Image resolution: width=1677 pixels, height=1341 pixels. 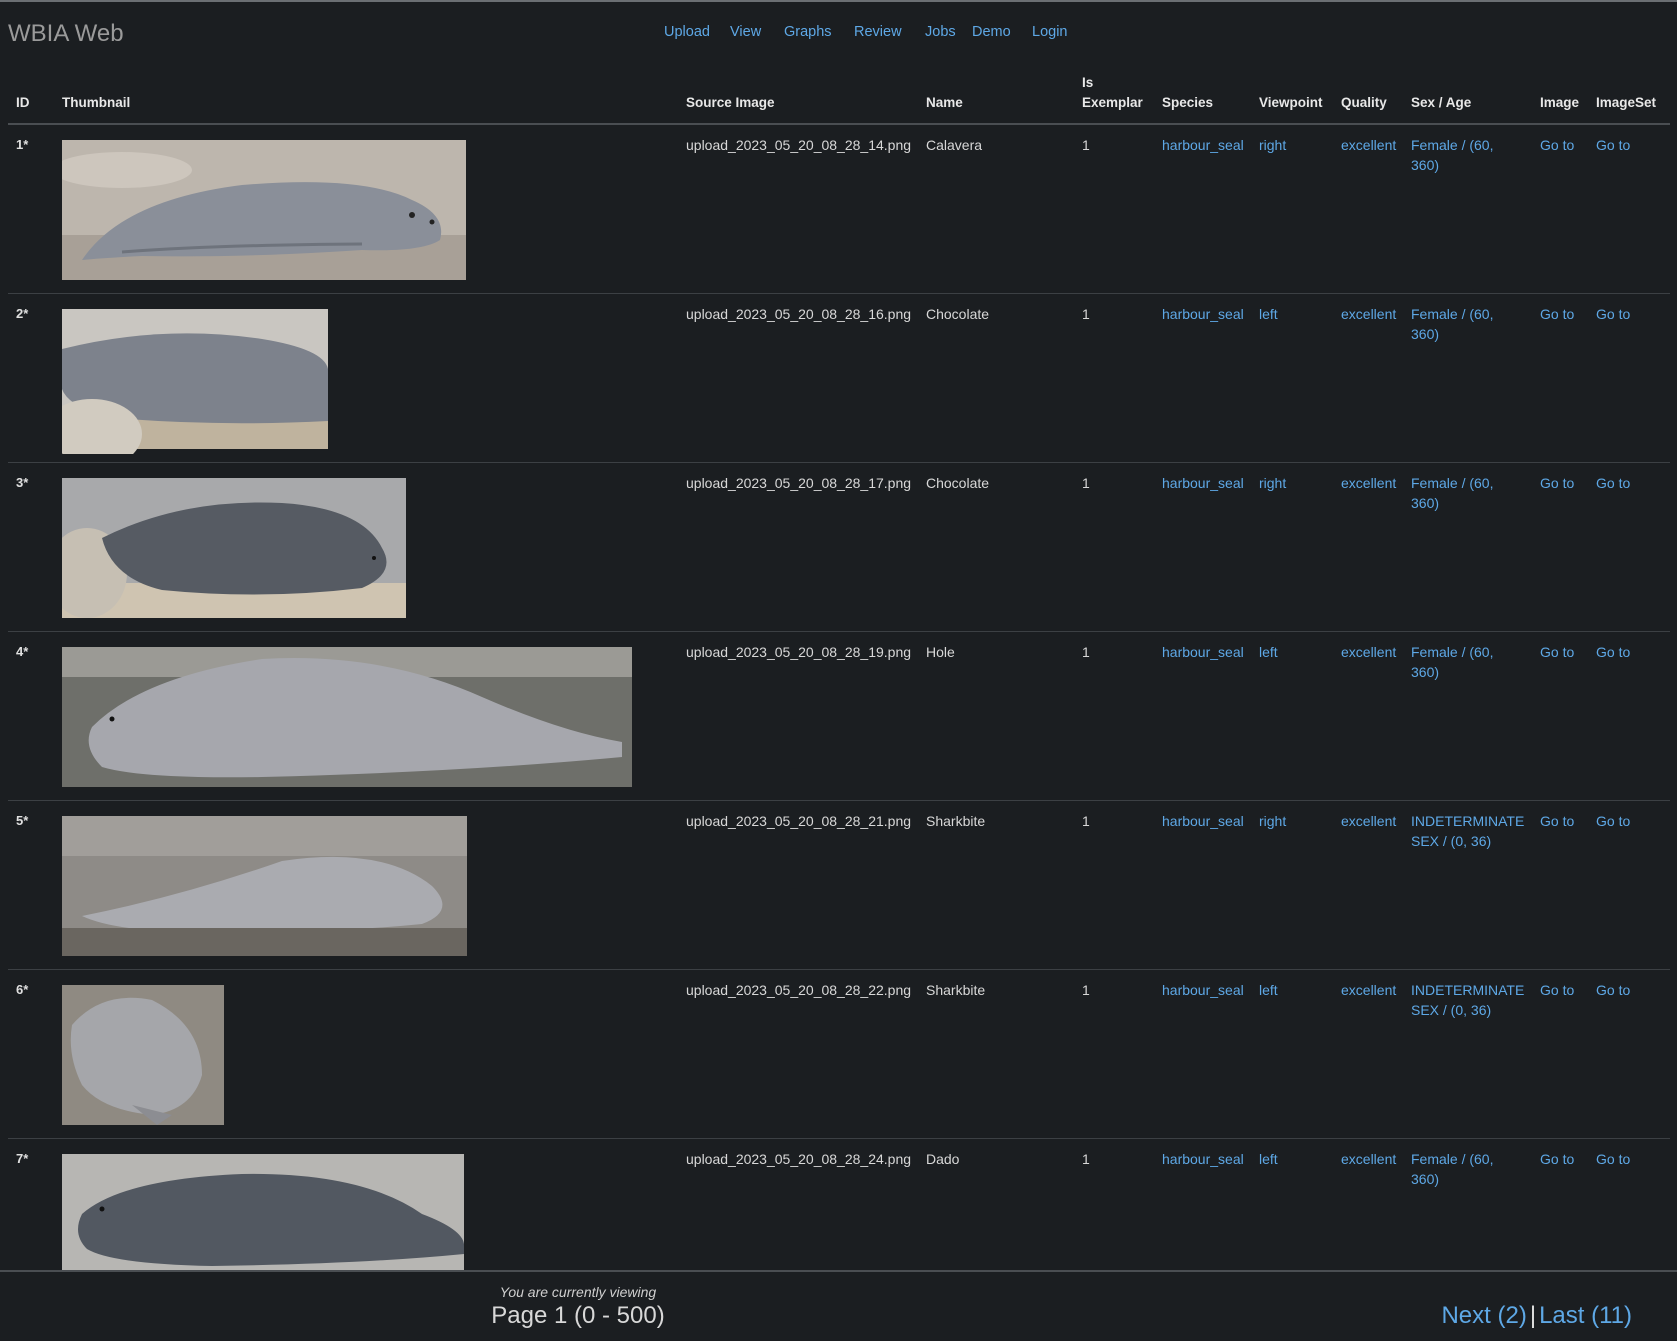 What do you see at coordinates (31, 94) in the screenshot?
I see `col-id: ID` at bounding box center [31, 94].